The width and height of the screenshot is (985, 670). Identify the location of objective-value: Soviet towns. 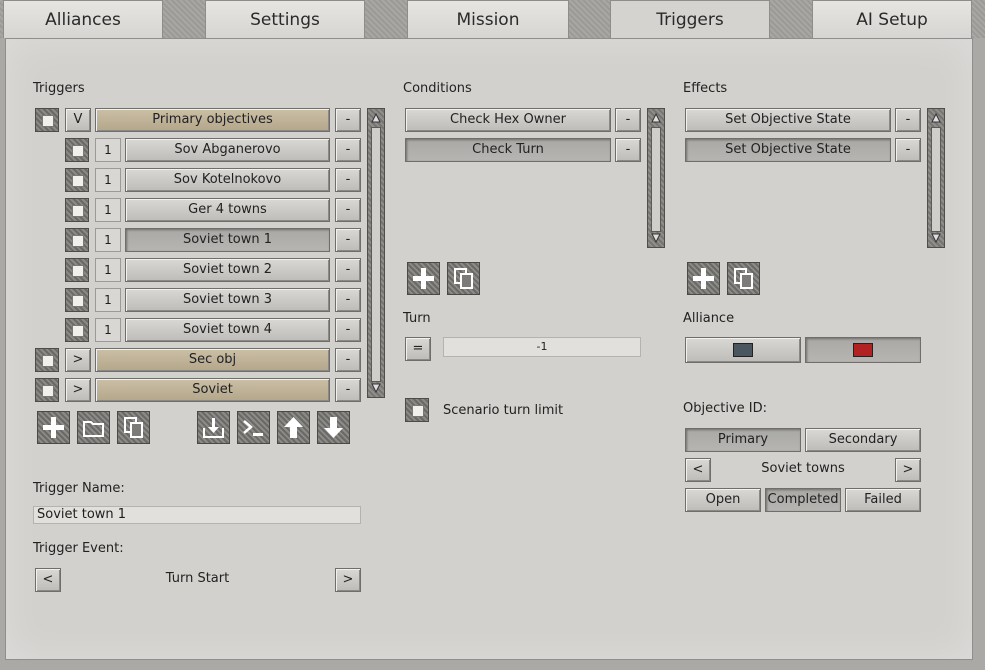
(803, 468).